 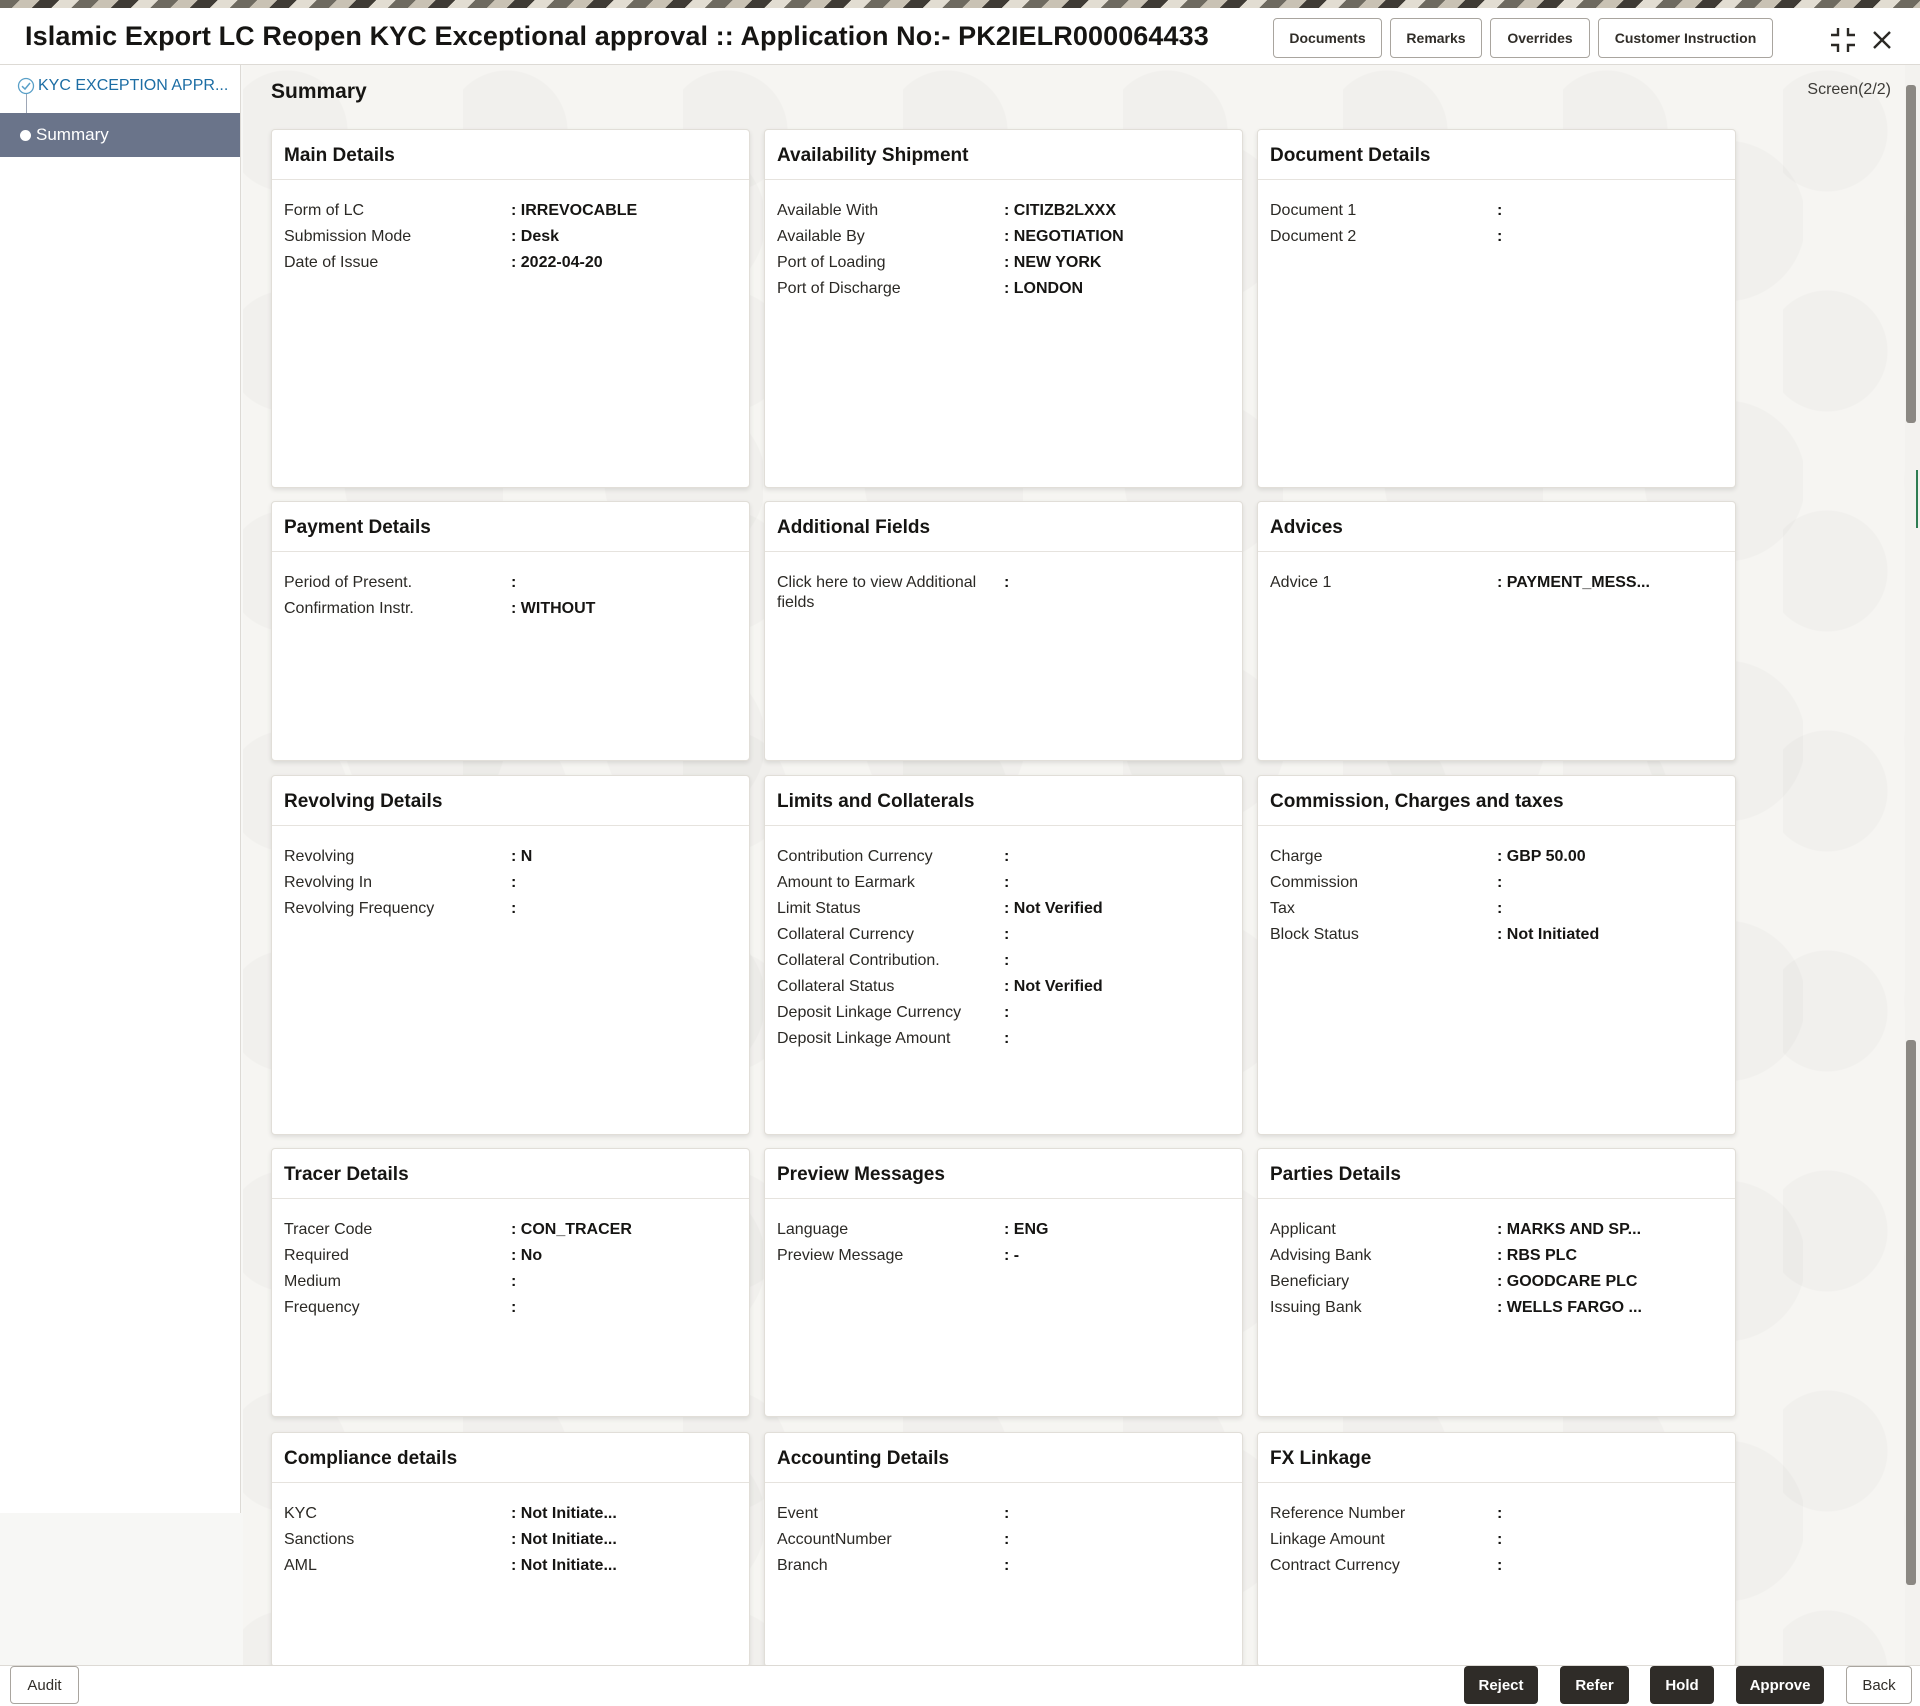 What do you see at coordinates (1436, 38) in the screenshot?
I see `remarks-button: Remarks` at bounding box center [1436, 38].